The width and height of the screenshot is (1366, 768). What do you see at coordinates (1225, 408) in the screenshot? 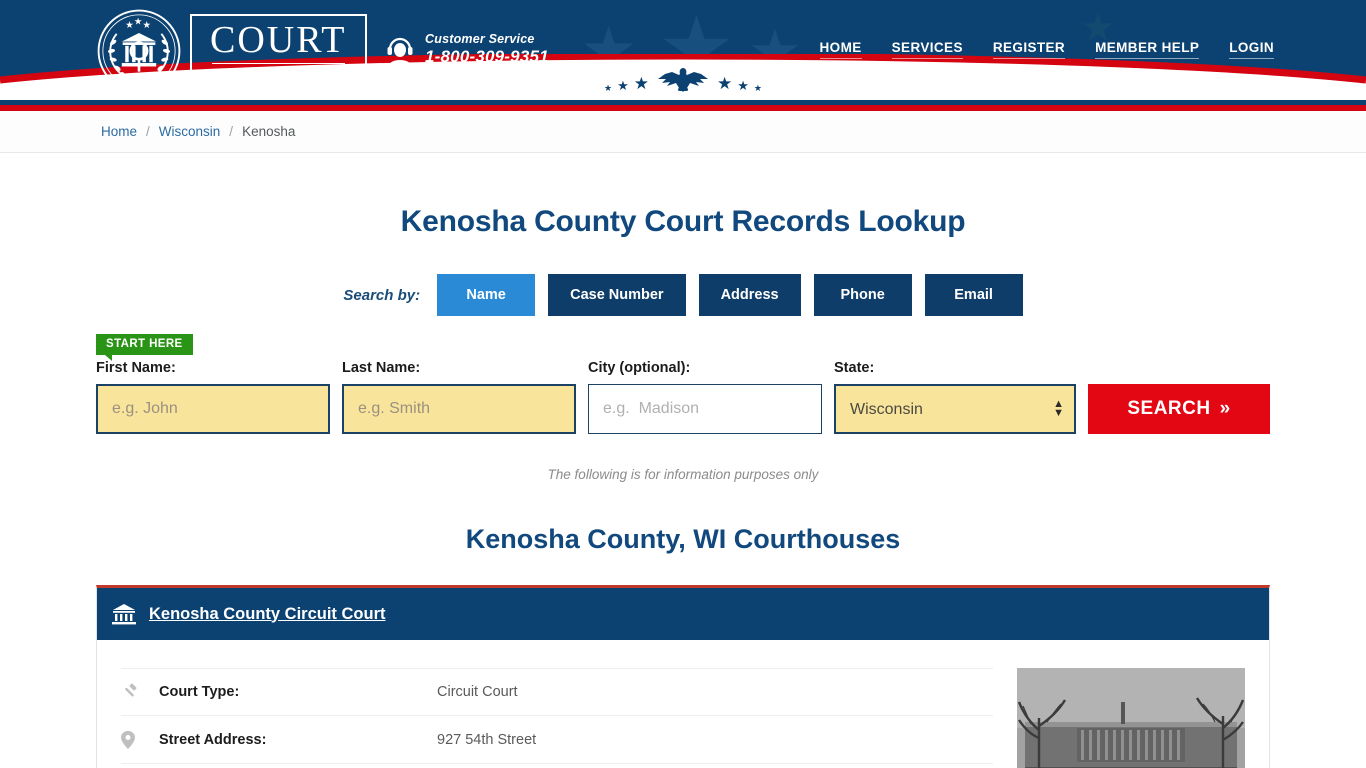
I see `chevron-double-right-icon: »` at bounding box center [1225, 408].